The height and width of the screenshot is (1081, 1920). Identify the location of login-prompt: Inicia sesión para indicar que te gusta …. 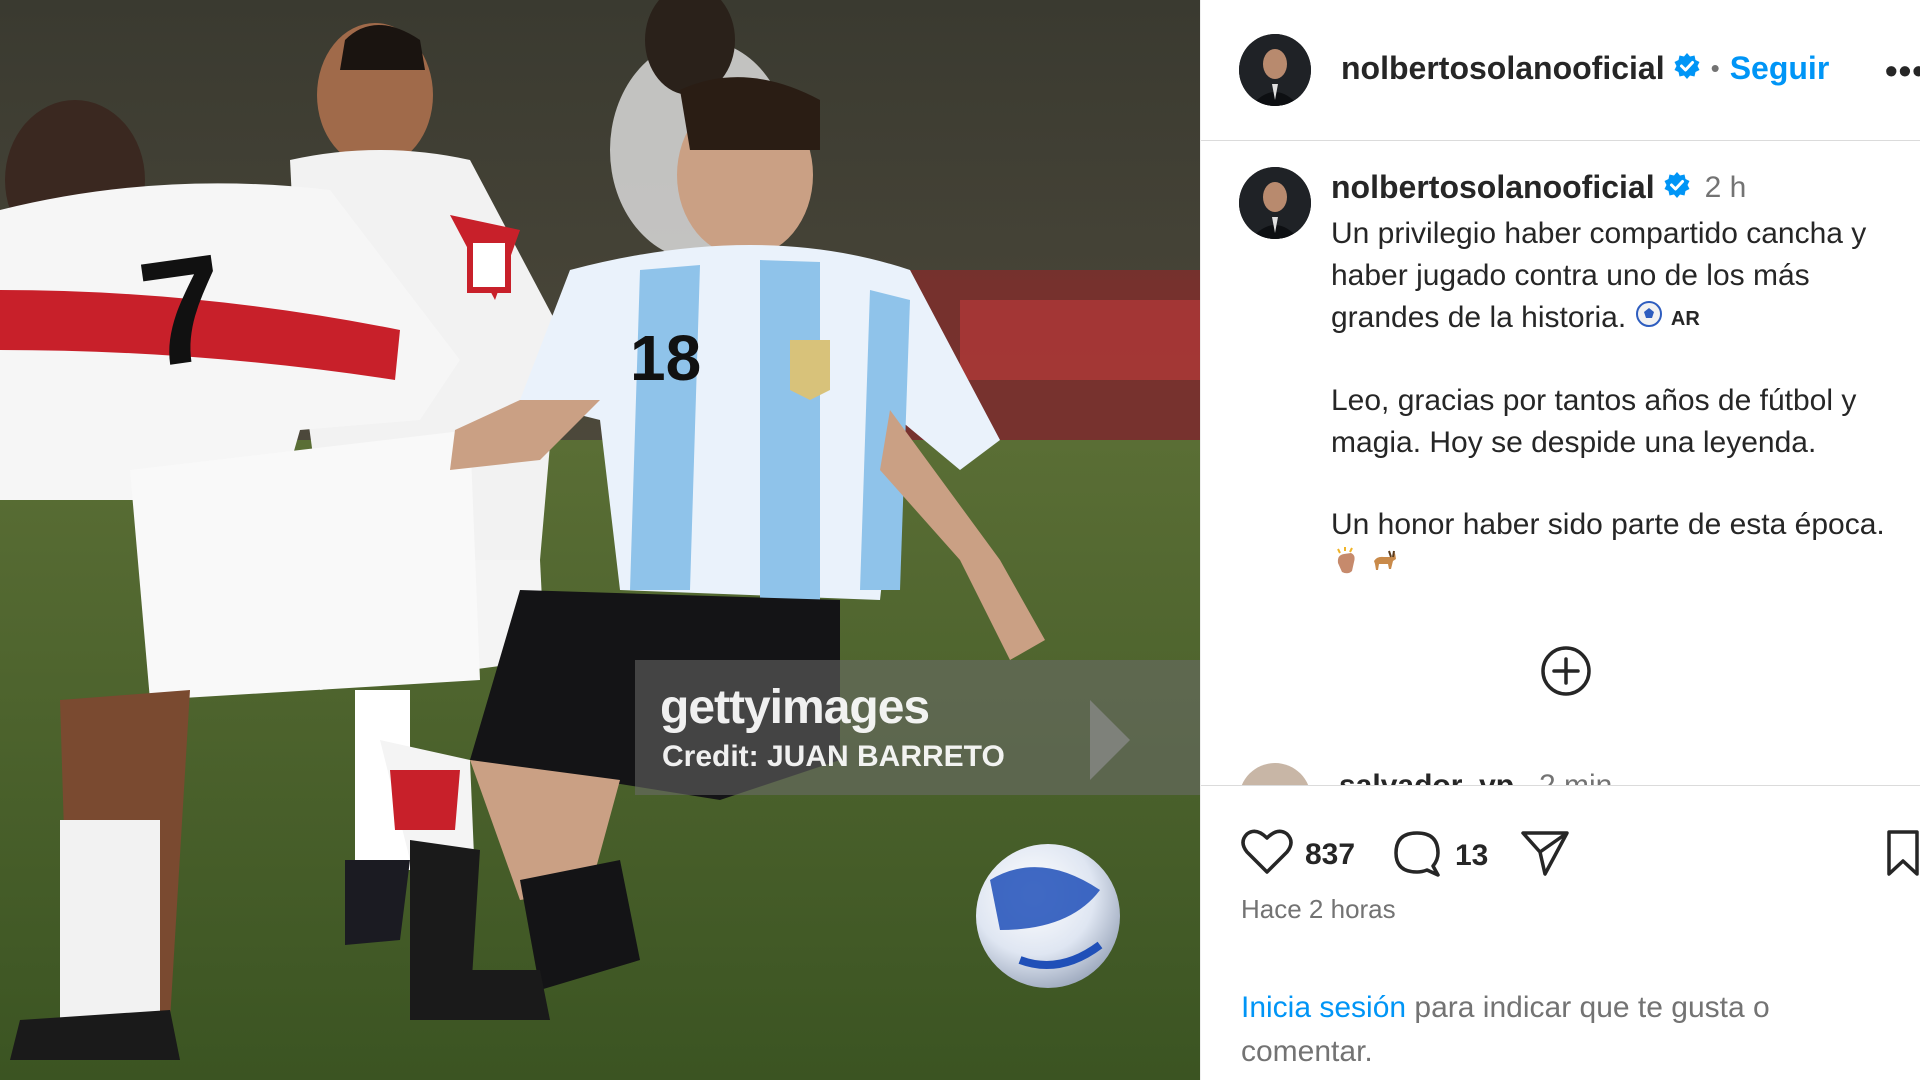
(1541, 1030).